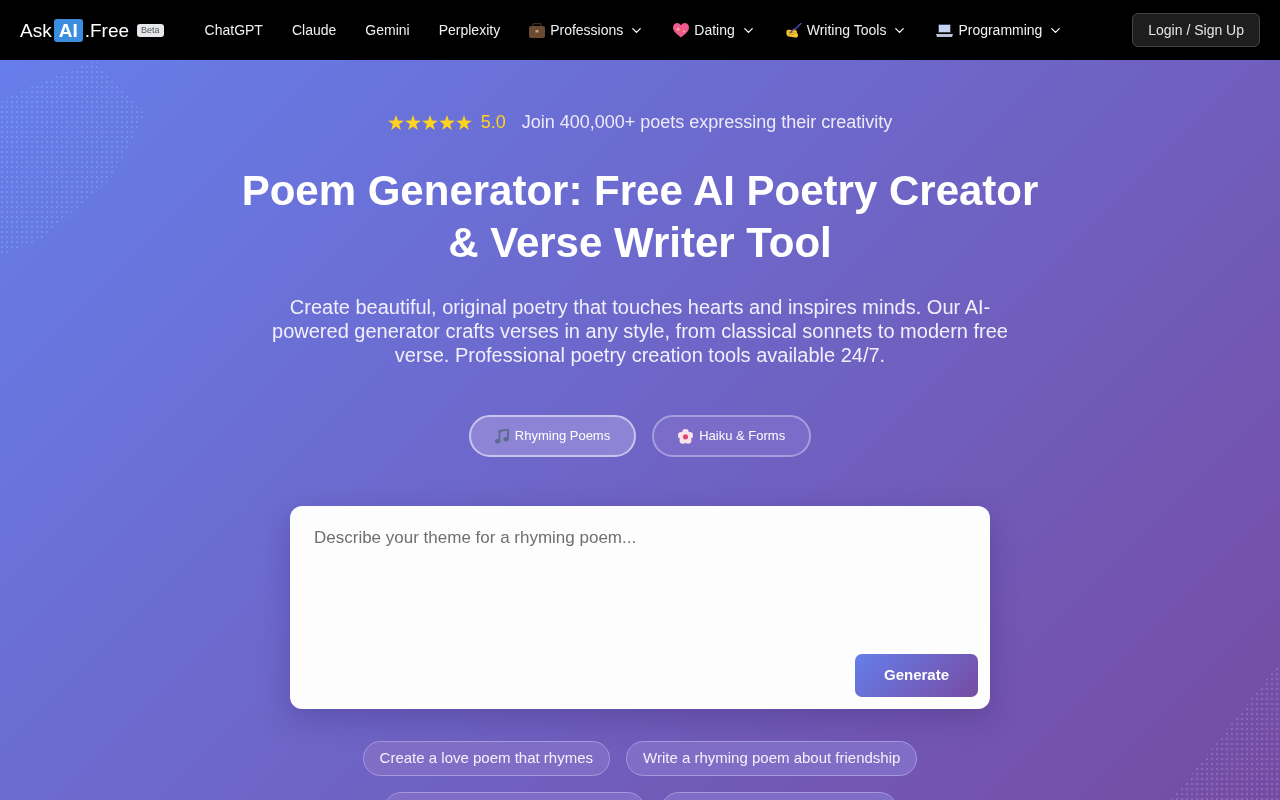  What do you see at coordinates (714, 30) in the screenshot?
I see `nav-dropdown: Dating` at bounding box center [714, 30].